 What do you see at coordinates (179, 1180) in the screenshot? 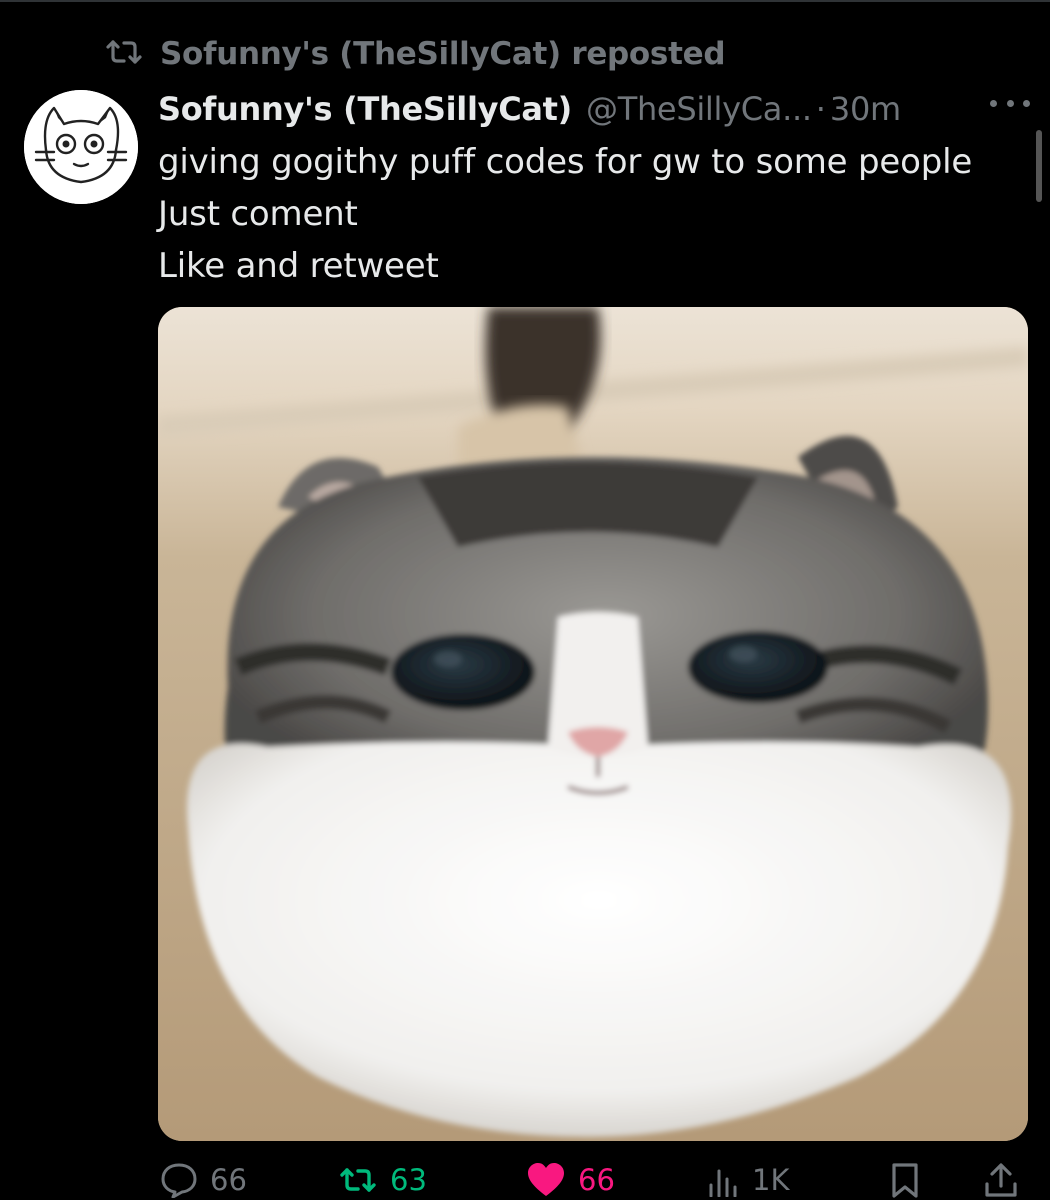
I see `reply-icon` at bounding box center [179, 1180].